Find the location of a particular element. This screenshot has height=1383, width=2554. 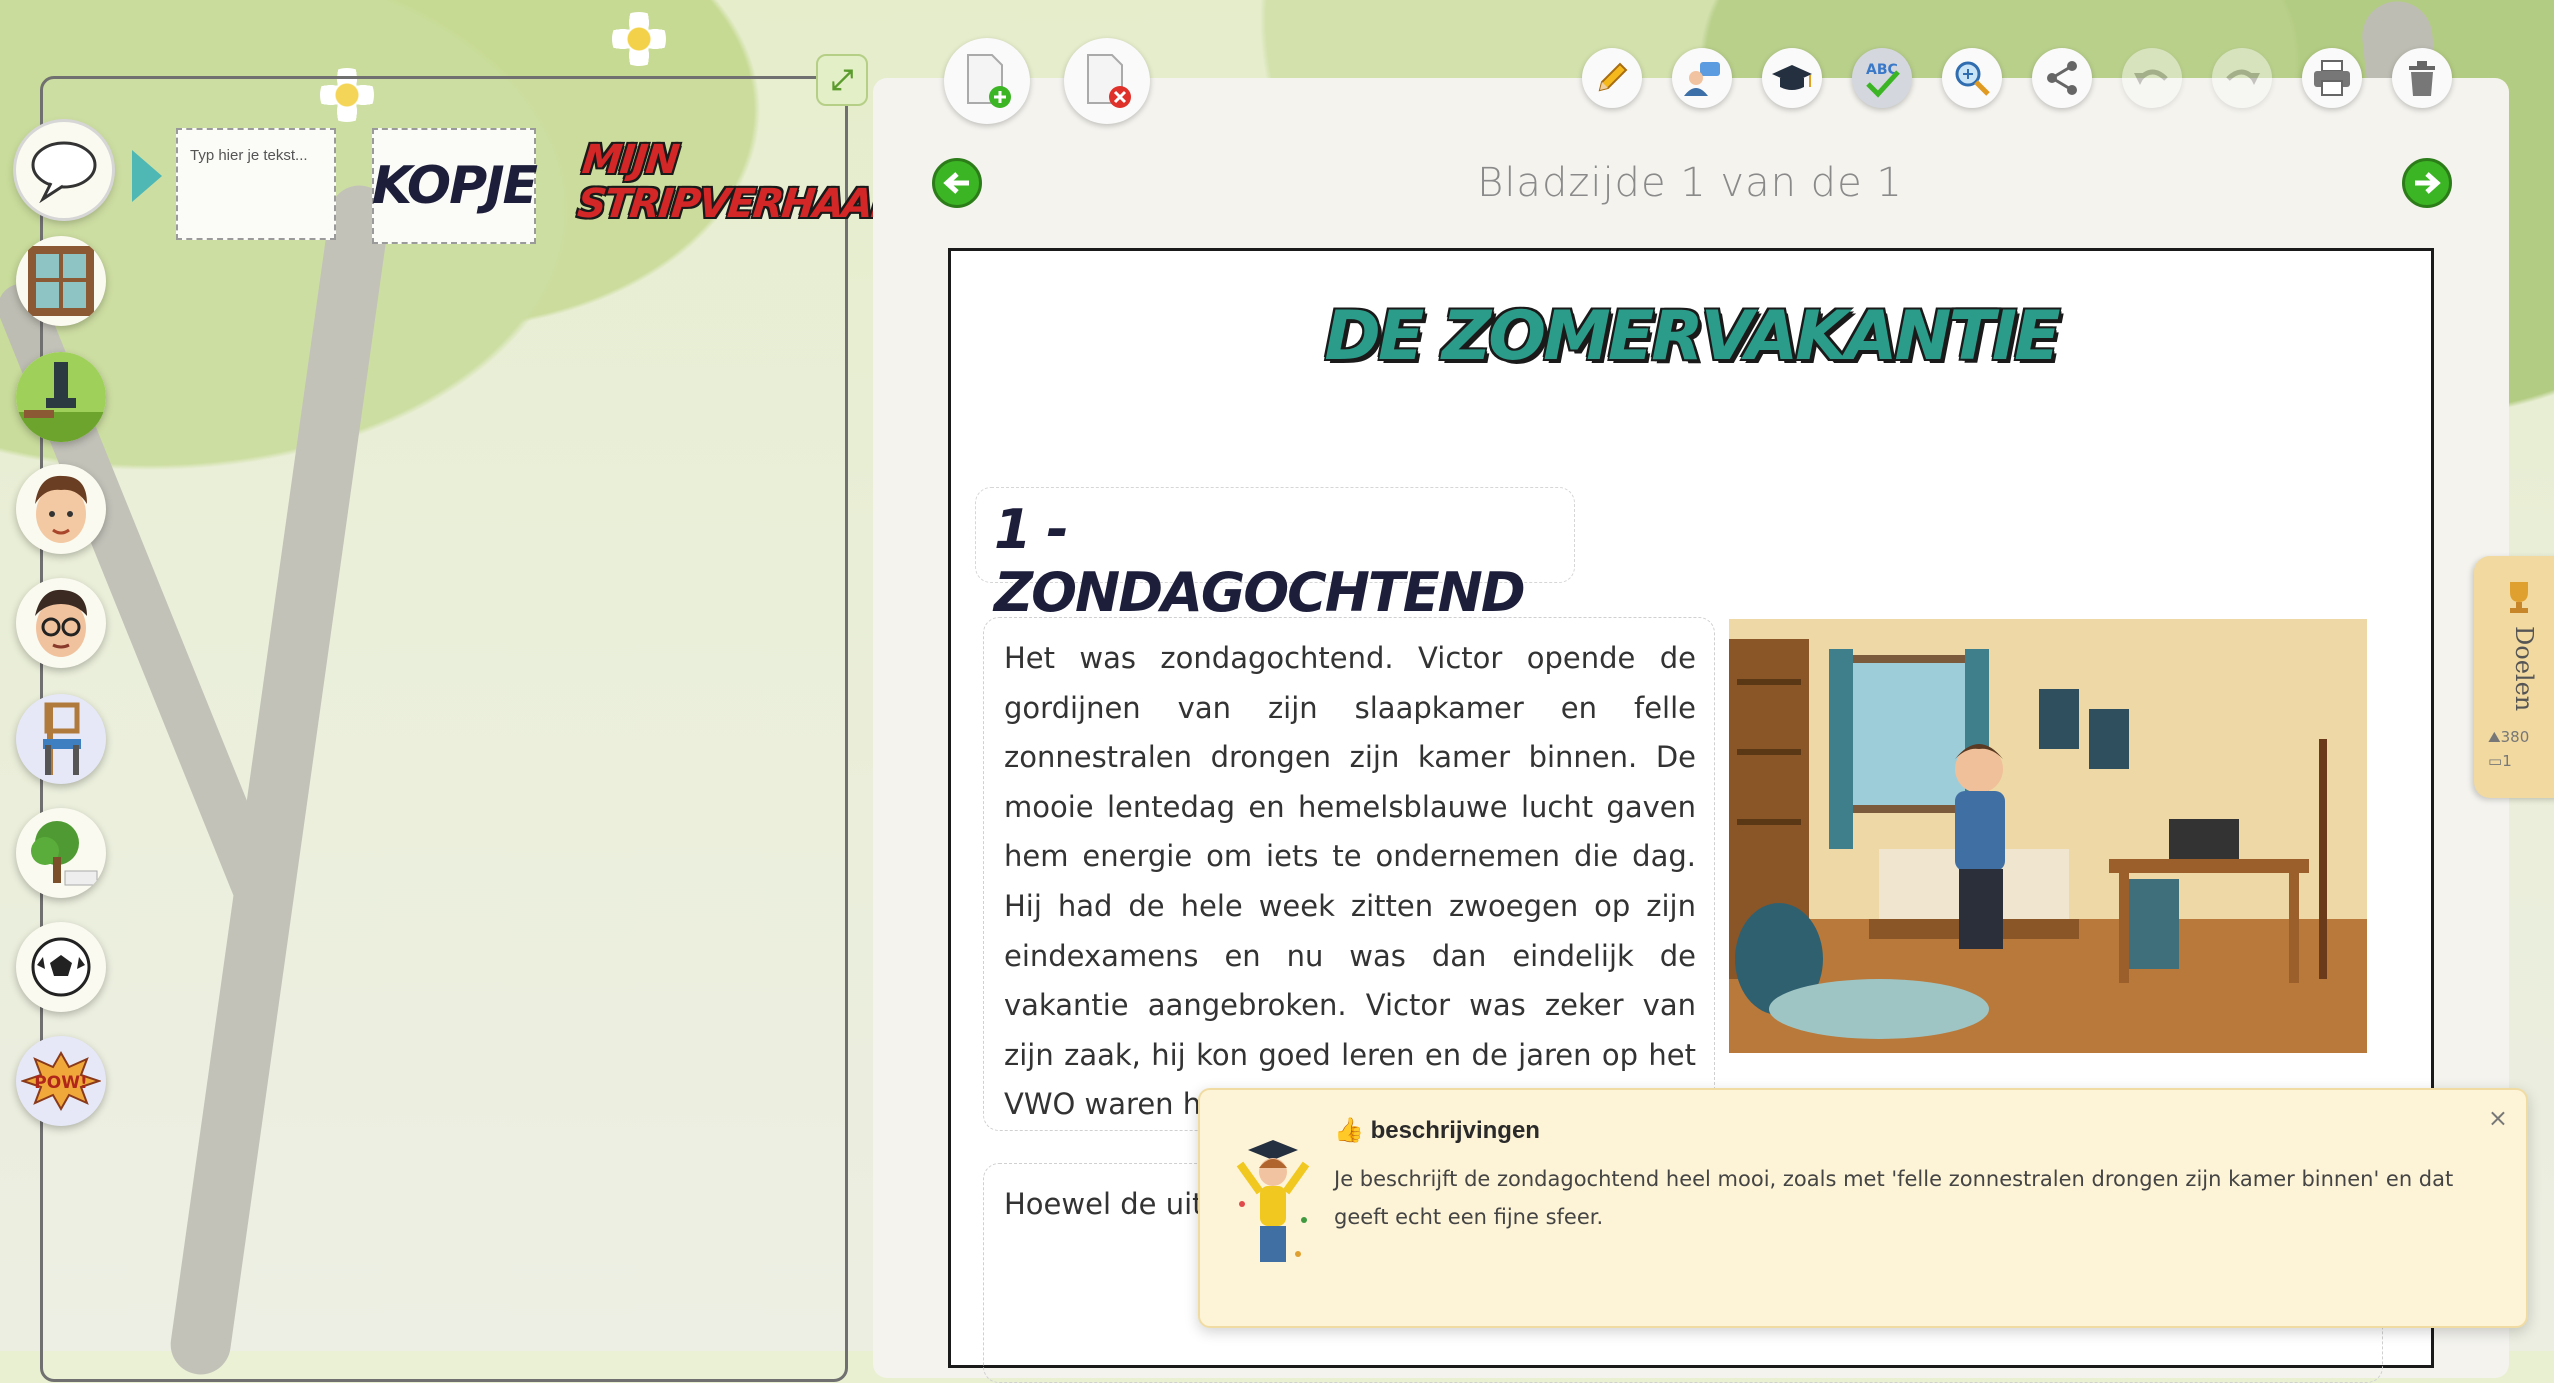

zoom-button is located at coordinates (1972, 78).